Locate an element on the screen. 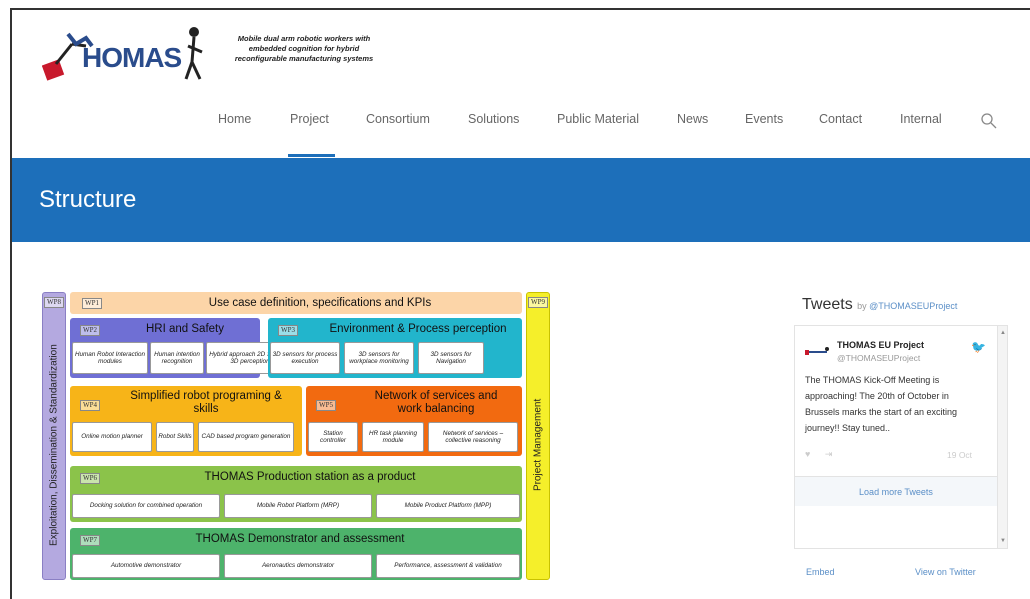 Image resolution: width=1030 pixels, height=599 pixels. wp7-cell: Aeronautics demonstrator is located at coordinates (298, 566).